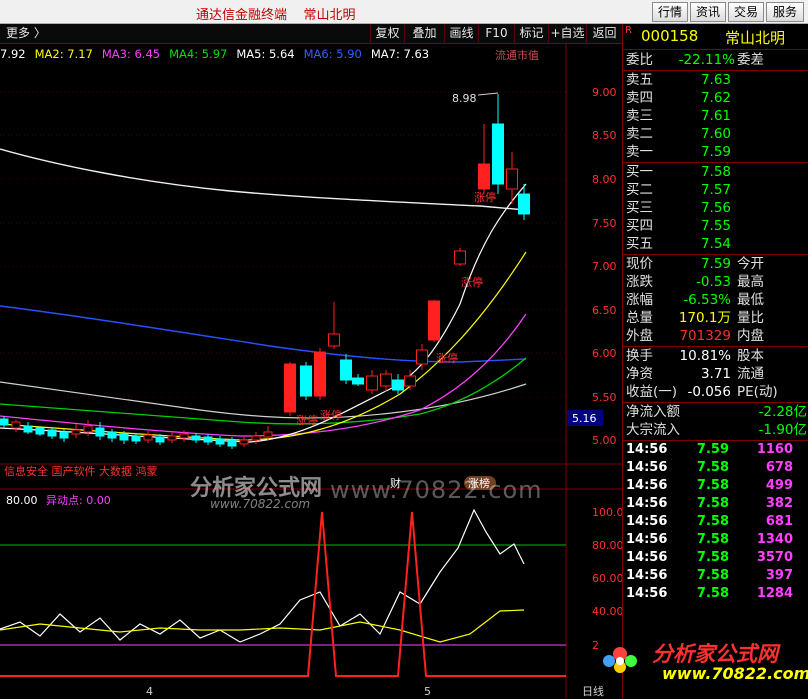 The image size is (808, 699). I want to click on bid-row: 买一 7.58, so click(715, 172).